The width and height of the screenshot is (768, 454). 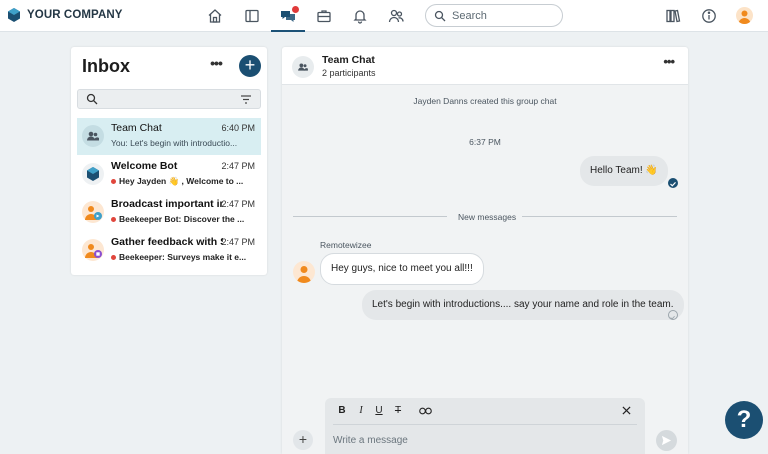 What do you see at coordinates (673, 16) in the screenshot?
I see `library-icon` at bounding box center [673, 16].